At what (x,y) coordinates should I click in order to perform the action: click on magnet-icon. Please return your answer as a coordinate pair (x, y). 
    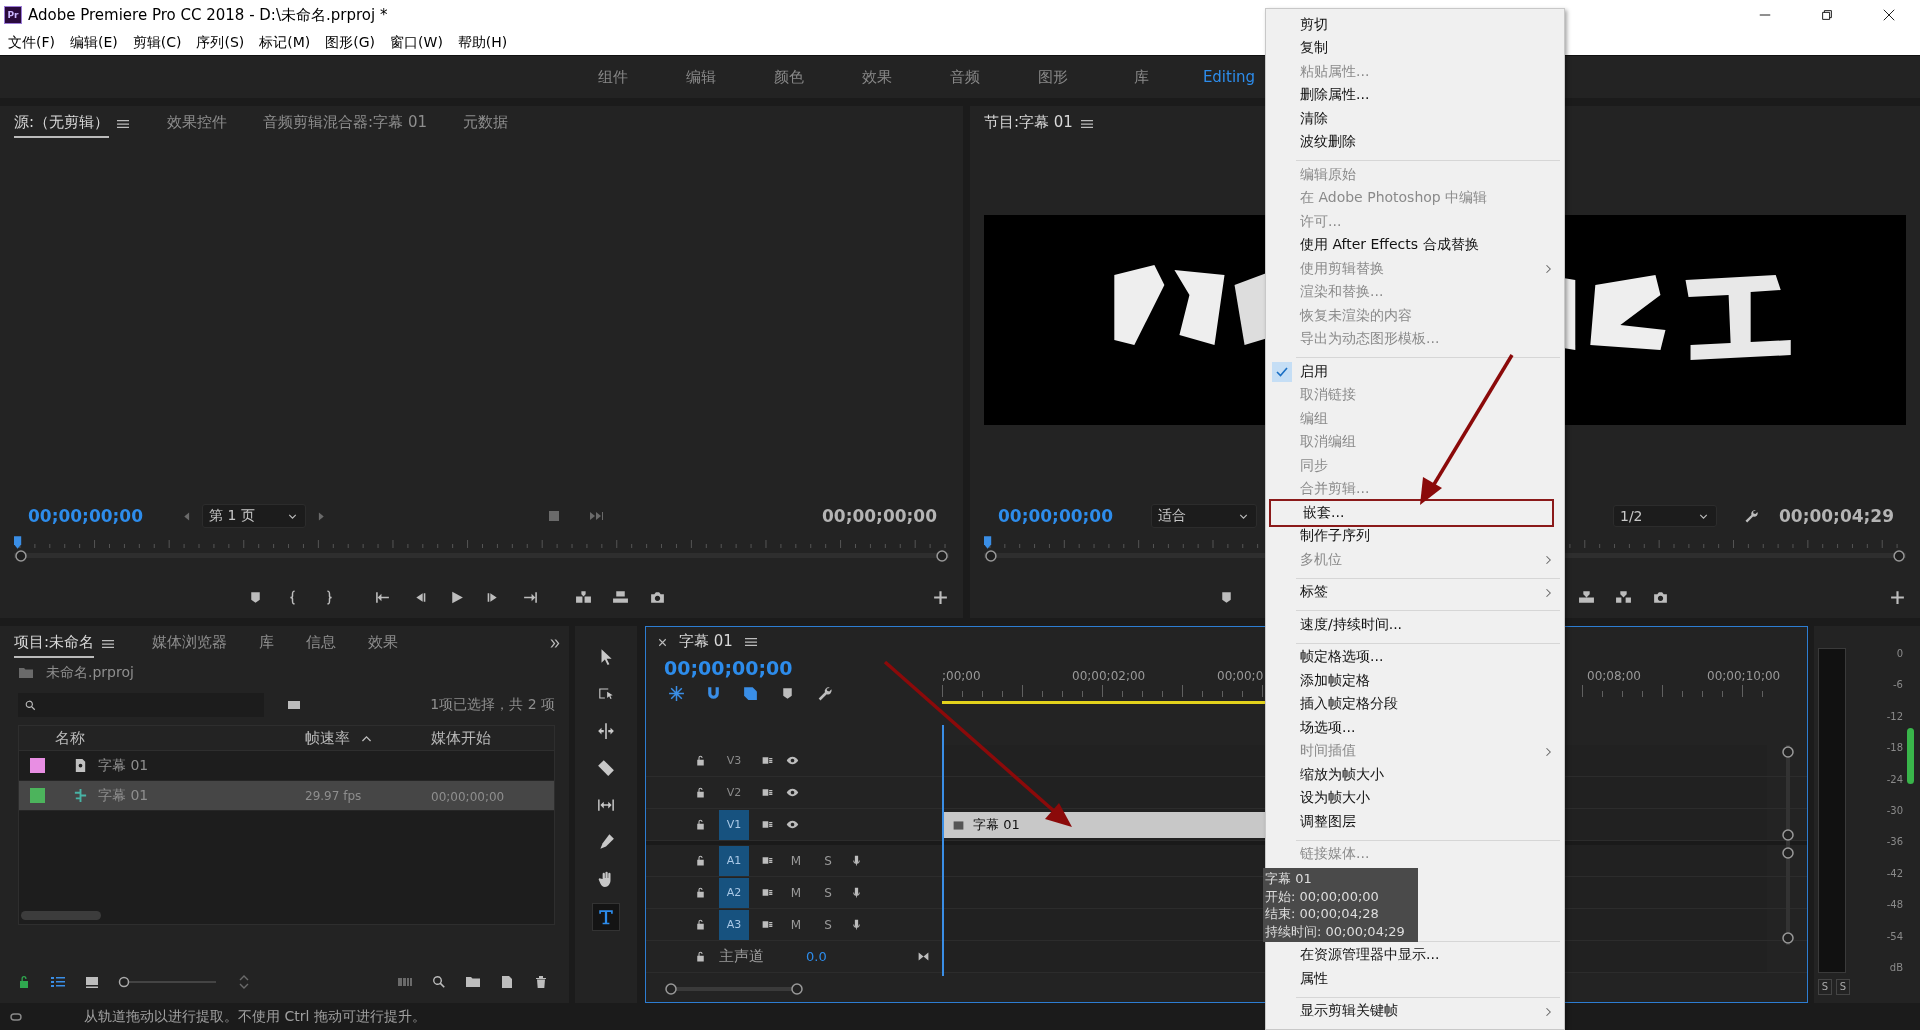
    Looking at the image, I should click on (713, 693).